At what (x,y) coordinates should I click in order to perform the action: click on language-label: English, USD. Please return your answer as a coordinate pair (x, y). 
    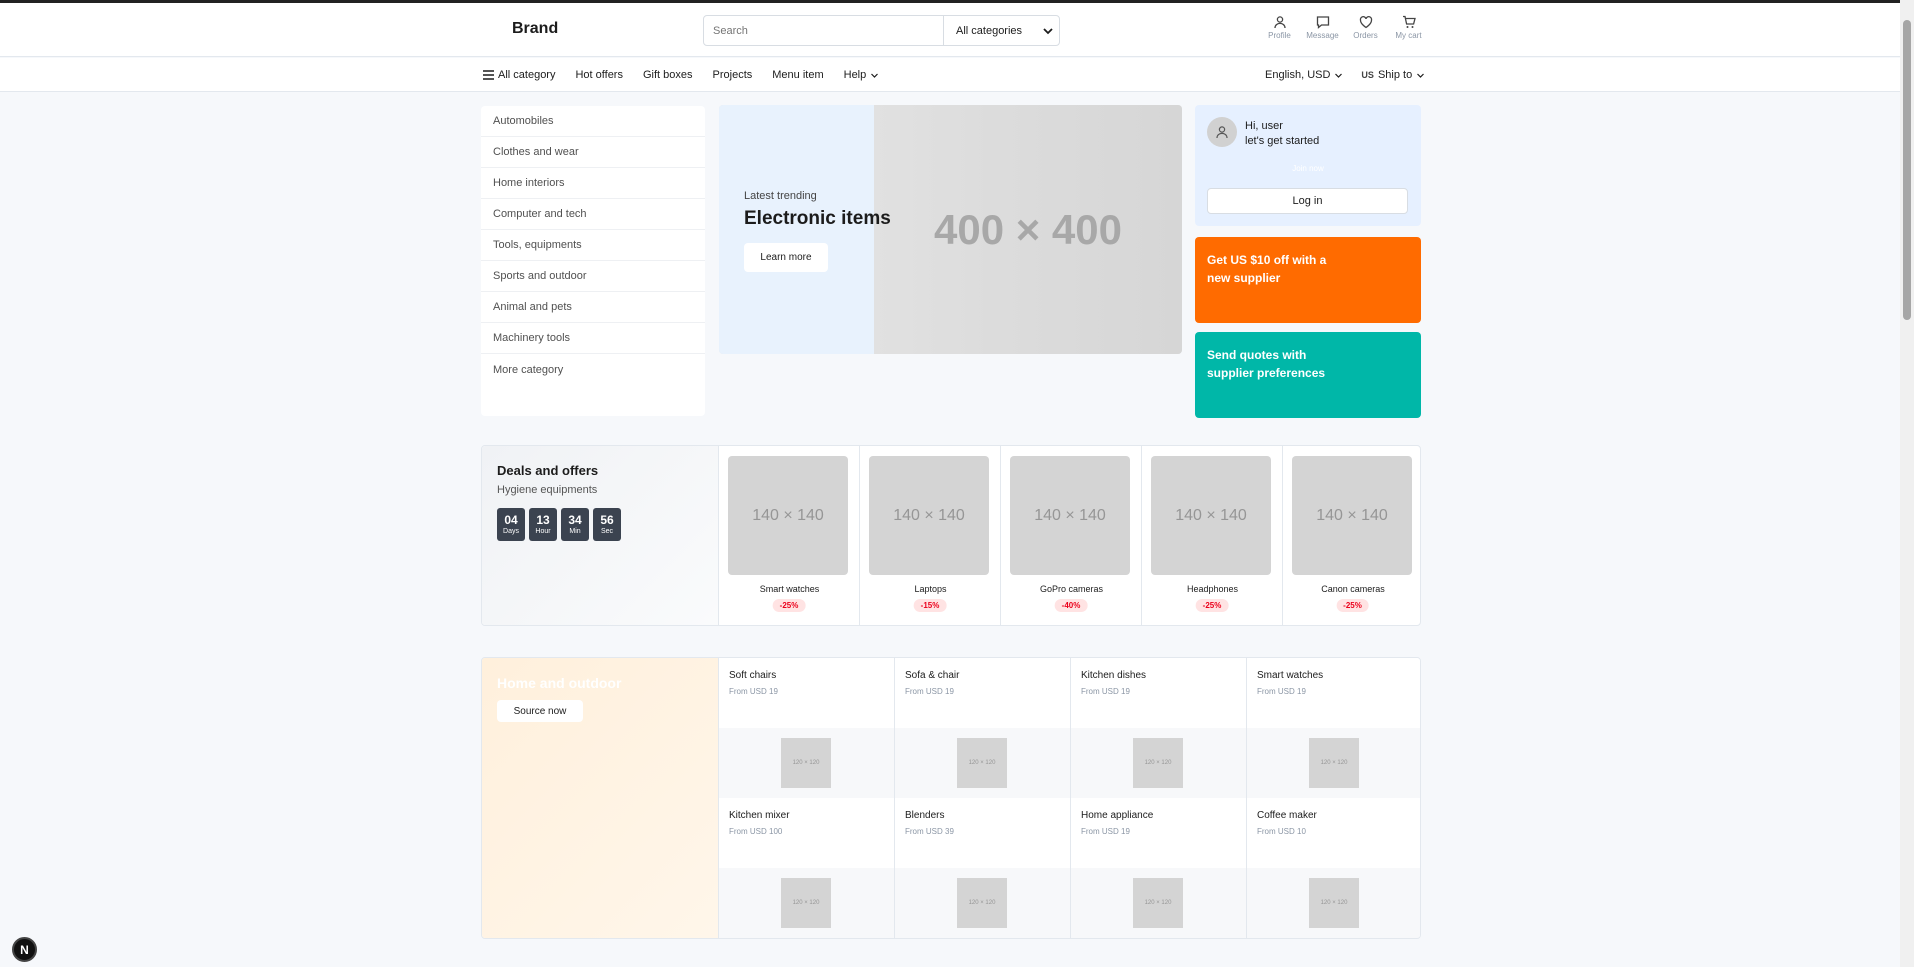
    Looking at the image, I should click on (1298, 75).